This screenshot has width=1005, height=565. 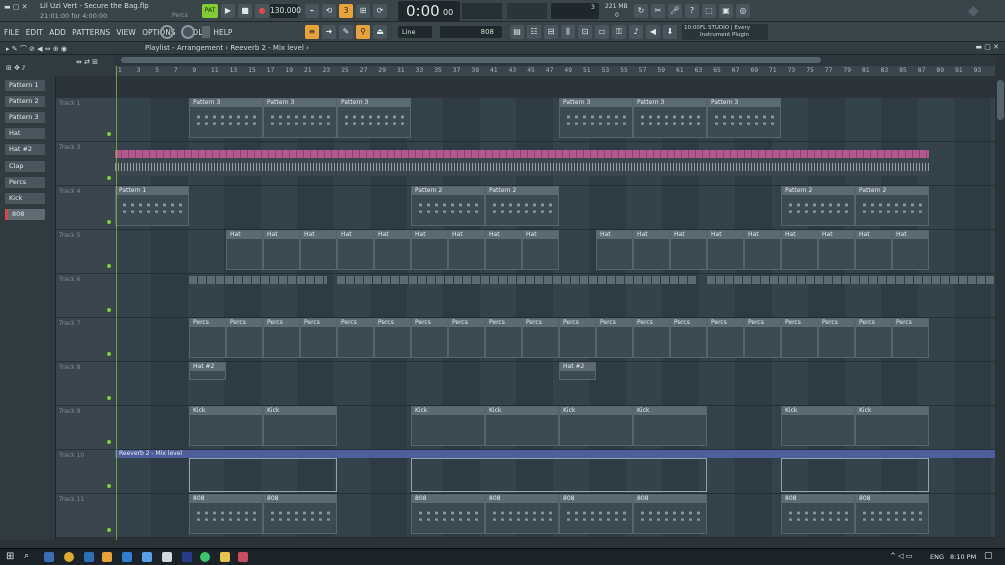 What do you see at coordinates (222, 32) in the screenshot?
I see `menu-help: HELP` at bounding box center [222, 32].